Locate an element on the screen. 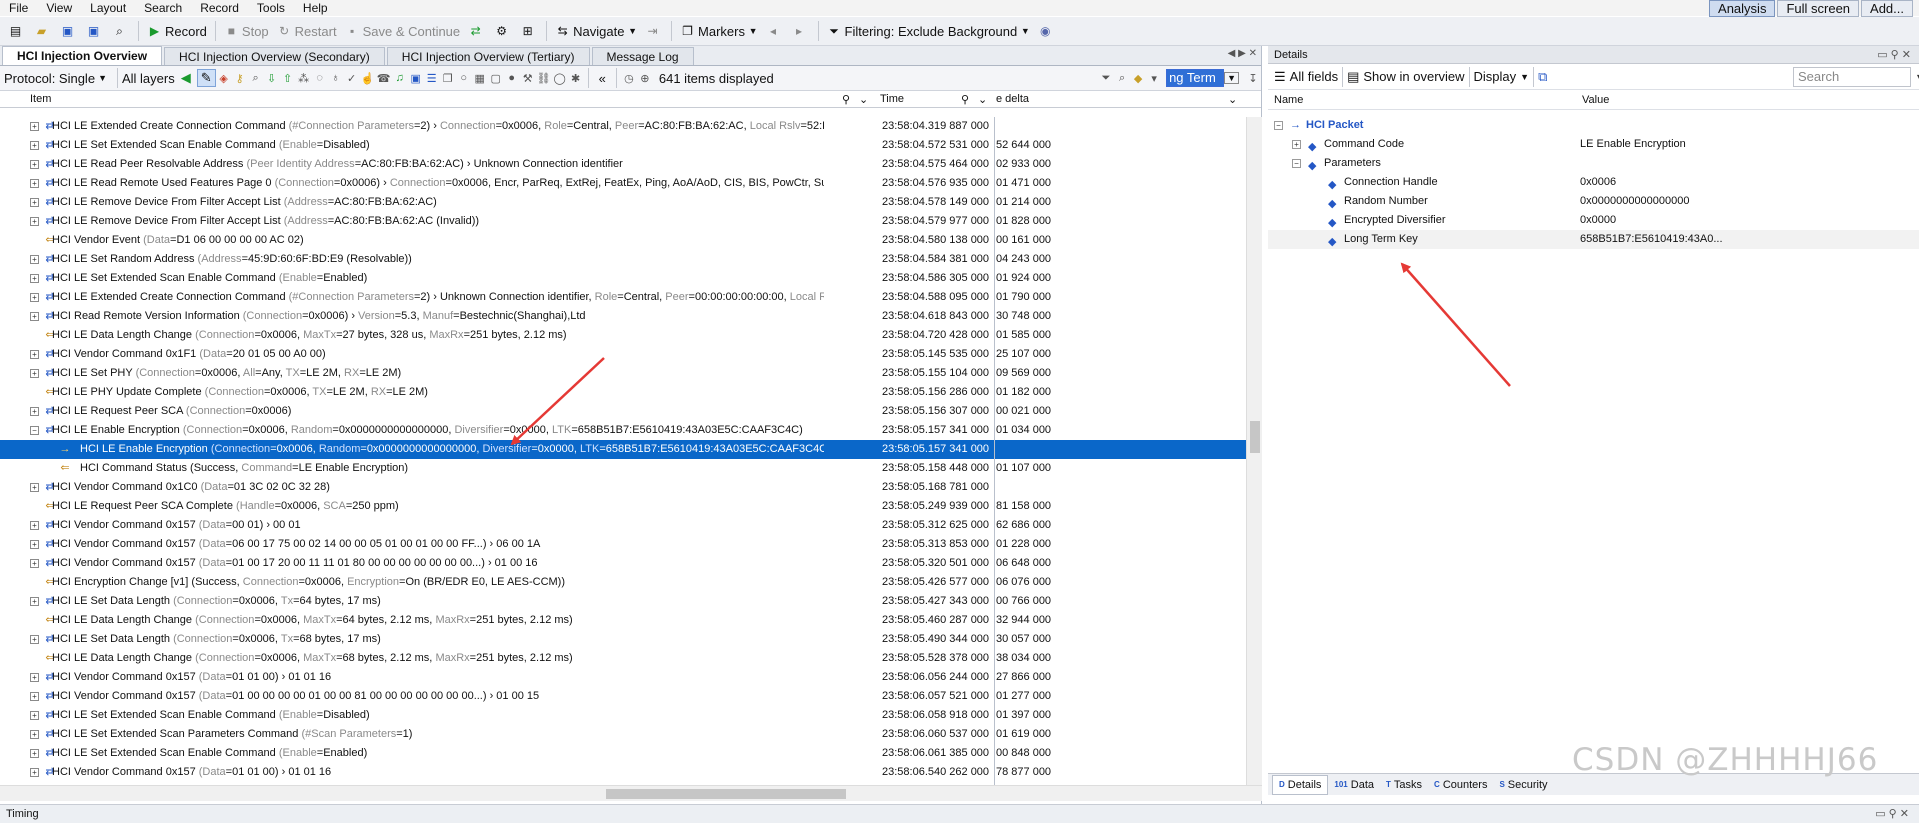 The width and height of the screenshot is (1919, 824). pane-controls: ▭ ⚲ ✕ is located at coordinates (1894, 55).